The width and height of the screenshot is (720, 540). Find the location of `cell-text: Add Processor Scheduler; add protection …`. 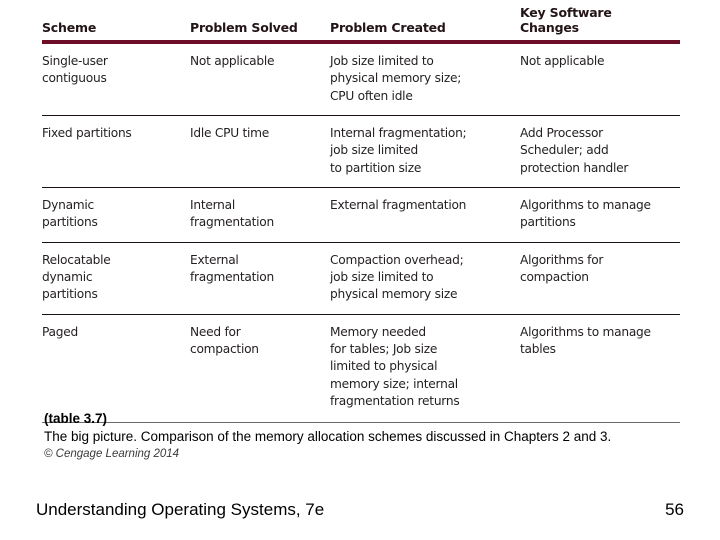

cell-text: Add Processor Scheduler; add protection … is located at coordinates (574, 150).